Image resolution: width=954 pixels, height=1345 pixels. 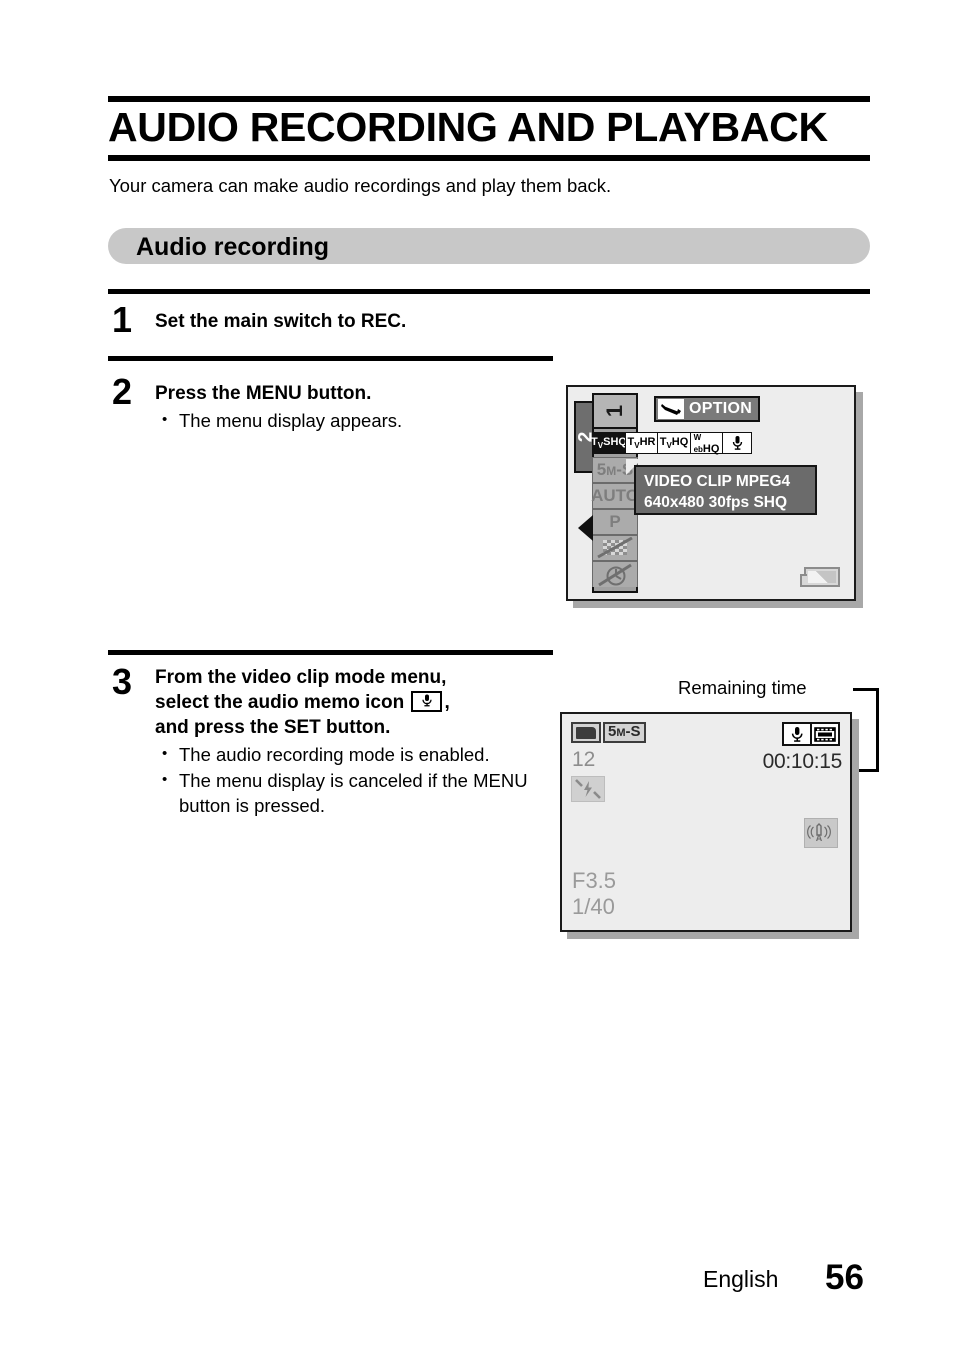 I want to click on filter-off-icon, so click(x=615, y=548).